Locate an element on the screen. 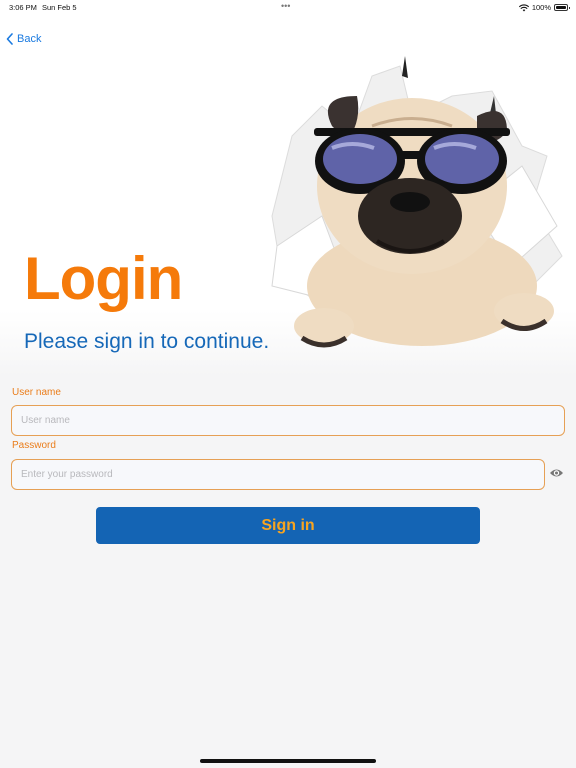  multitasking-dots: ••• is located at coordinates (285, 6).